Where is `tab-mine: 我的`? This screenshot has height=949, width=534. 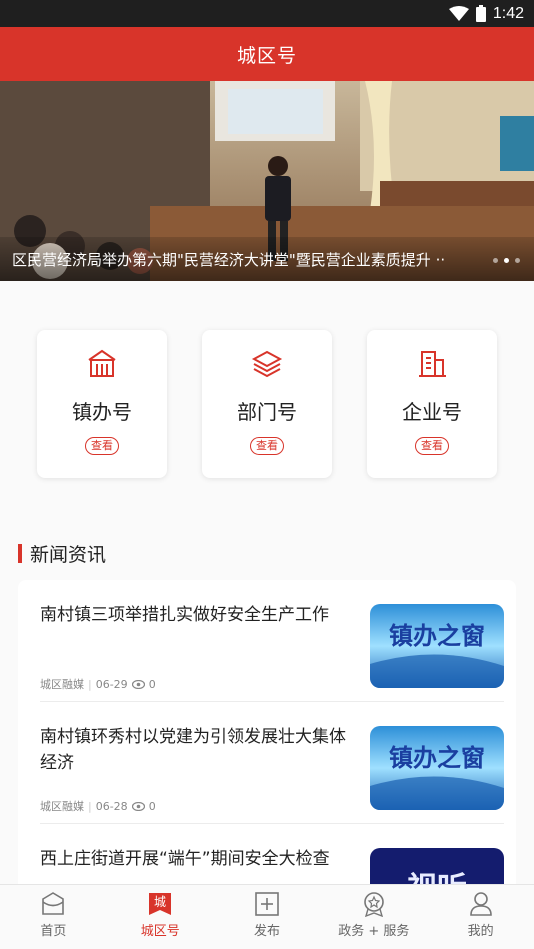
tab-mine: 我的 is located at coordinates (480, 917).